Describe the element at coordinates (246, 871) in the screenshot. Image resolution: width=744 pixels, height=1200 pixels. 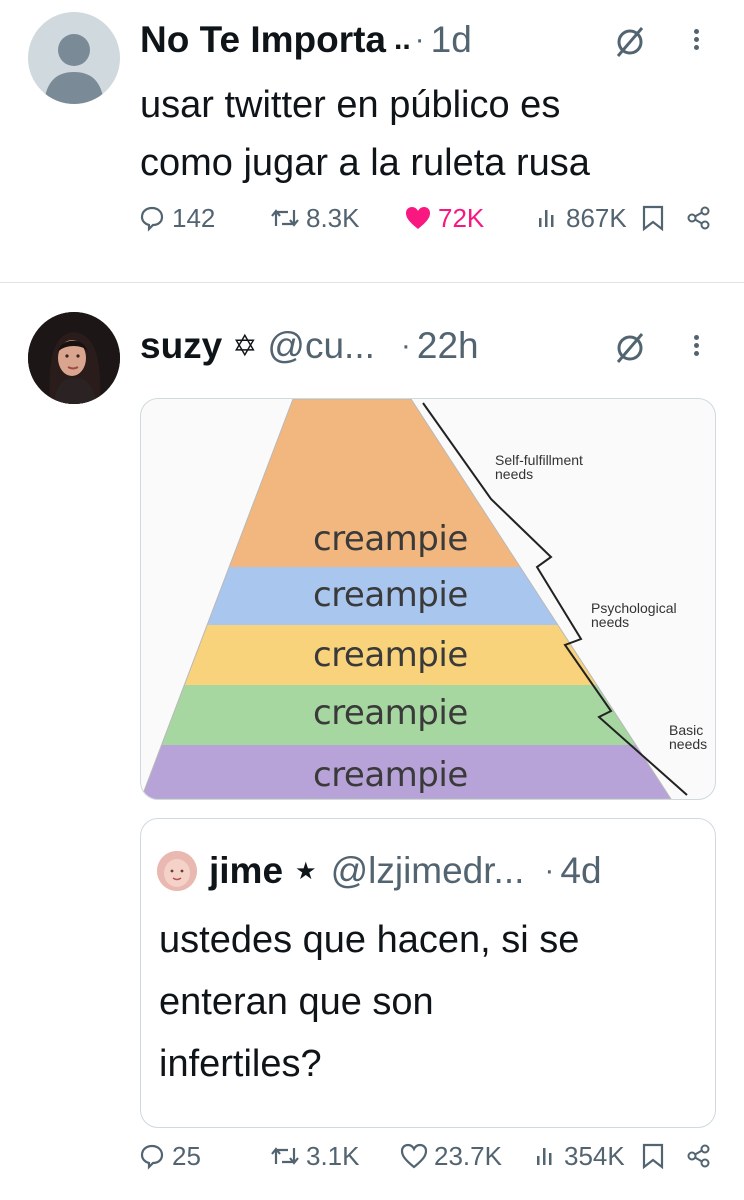
I see `display-name: jime` at that location.